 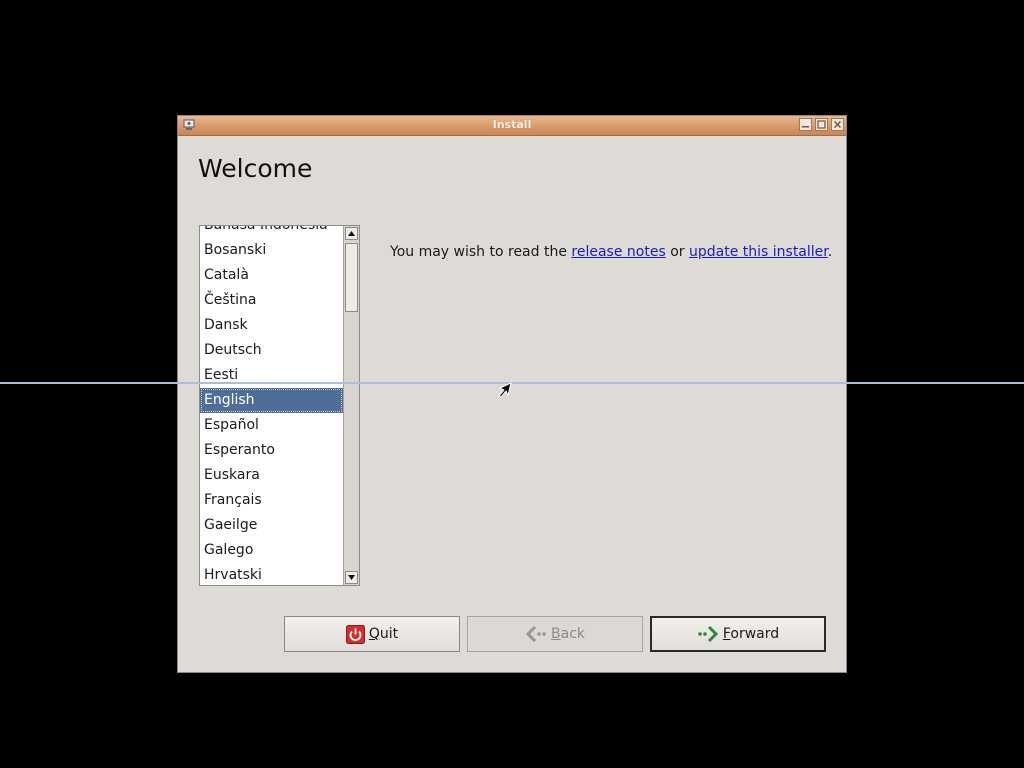 What do you see at coordinates (758, 252) in the screenshot?
I see `update-installer-link: update this installer` at bounding box center [758, 252].